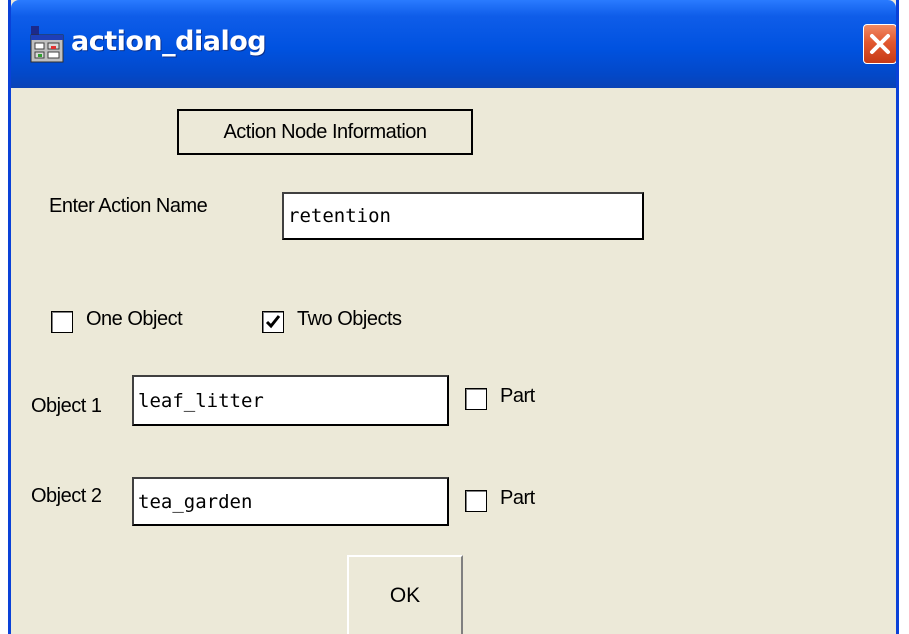 The width and height of the screenshot is (909, 634). I want to click on checkmark-icon, so click(273, 322).